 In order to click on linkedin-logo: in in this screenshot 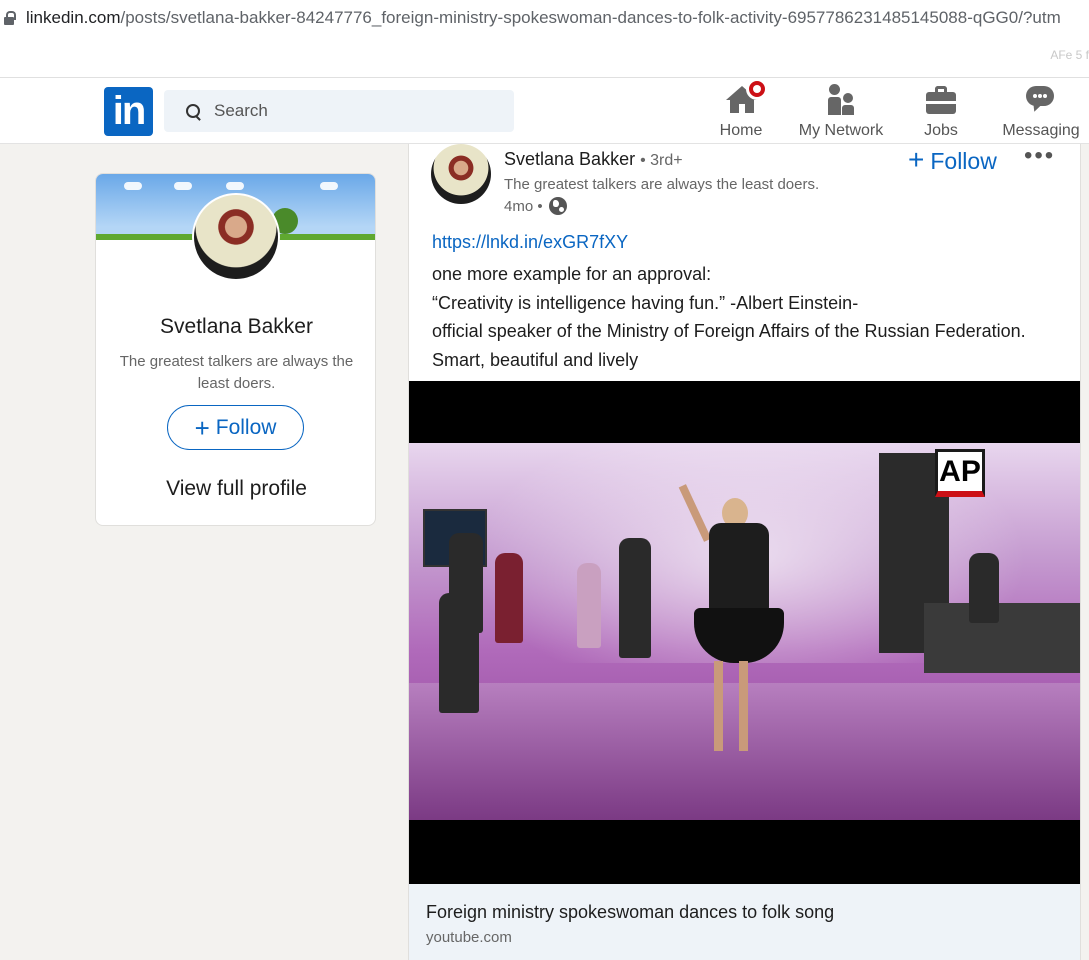, I will do `click(128, 111)`.